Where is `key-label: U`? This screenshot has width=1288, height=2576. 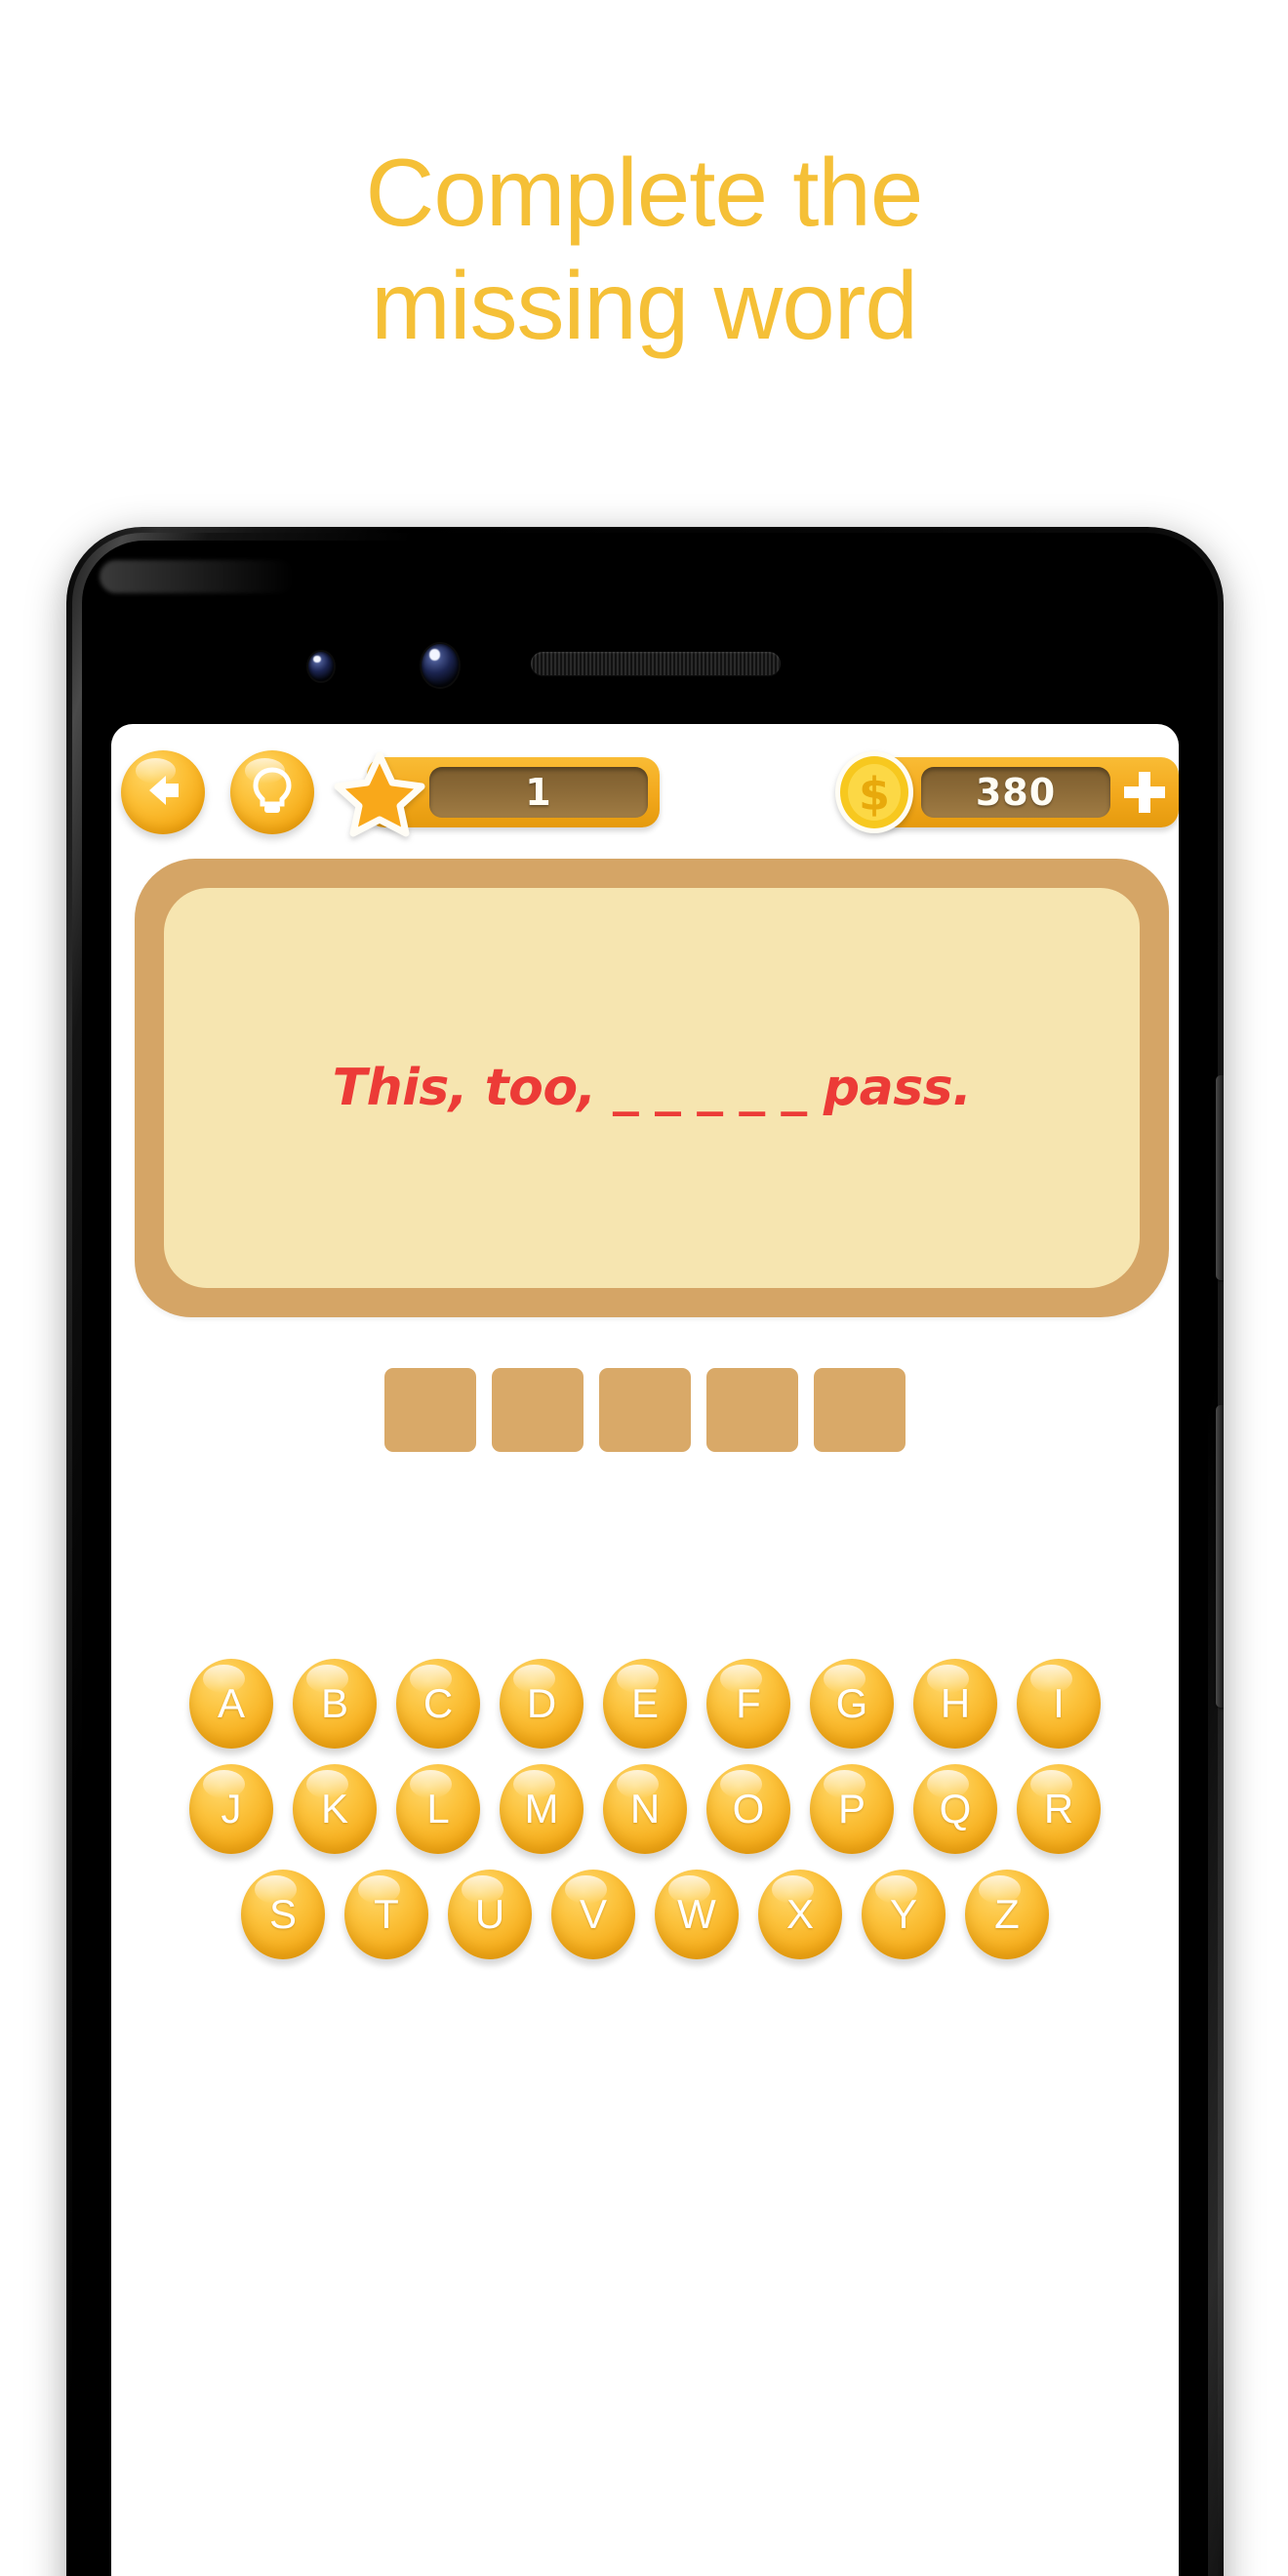
key-label: U is located at coordinates (489, 1914).